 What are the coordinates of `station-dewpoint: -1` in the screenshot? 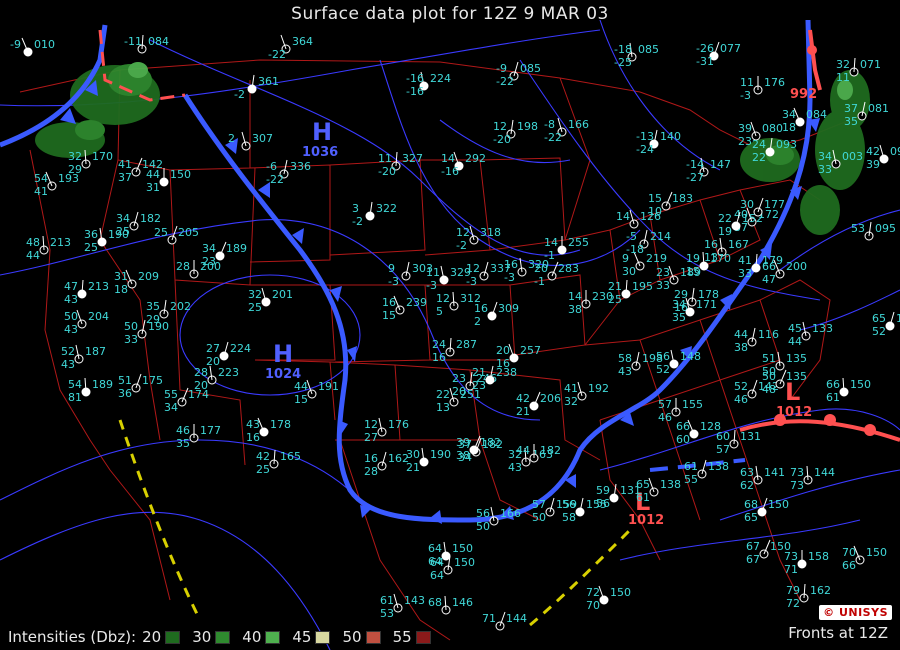 It's located at (549, 255).